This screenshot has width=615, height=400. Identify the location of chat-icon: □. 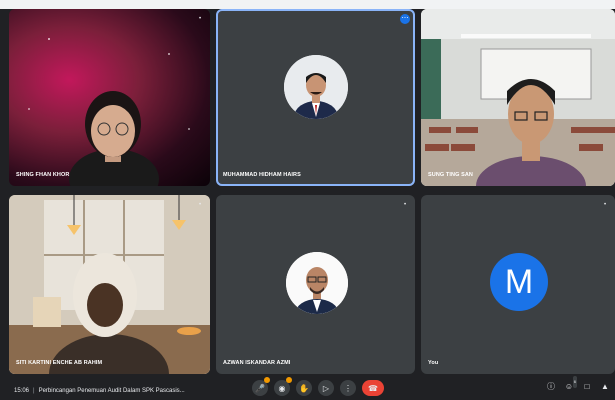
(587, 386).